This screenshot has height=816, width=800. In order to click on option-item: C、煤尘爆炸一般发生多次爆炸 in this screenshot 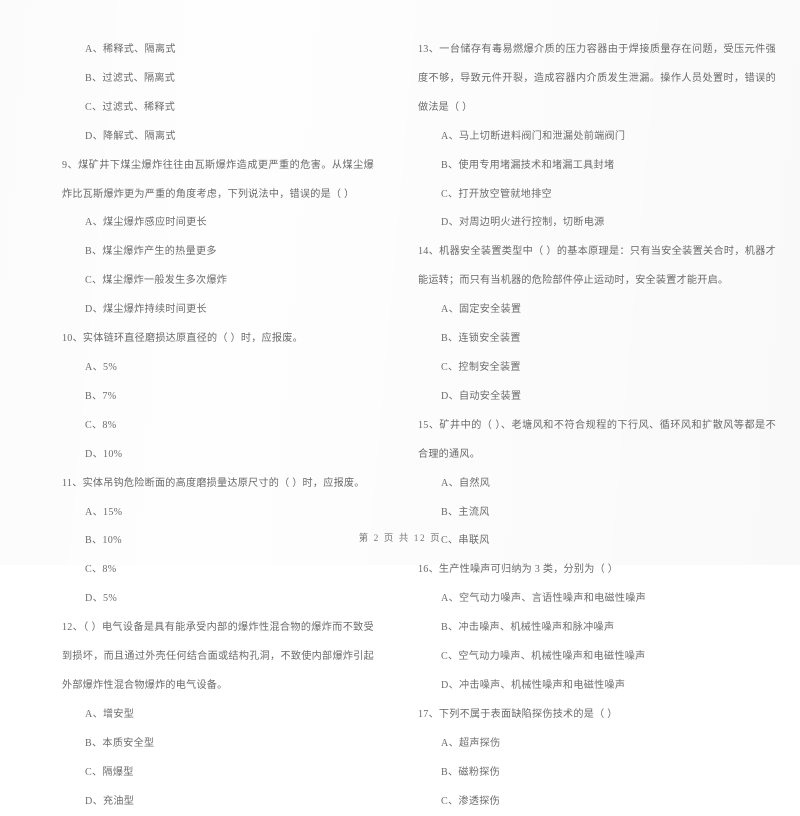, I will do `click(156, 281)`.